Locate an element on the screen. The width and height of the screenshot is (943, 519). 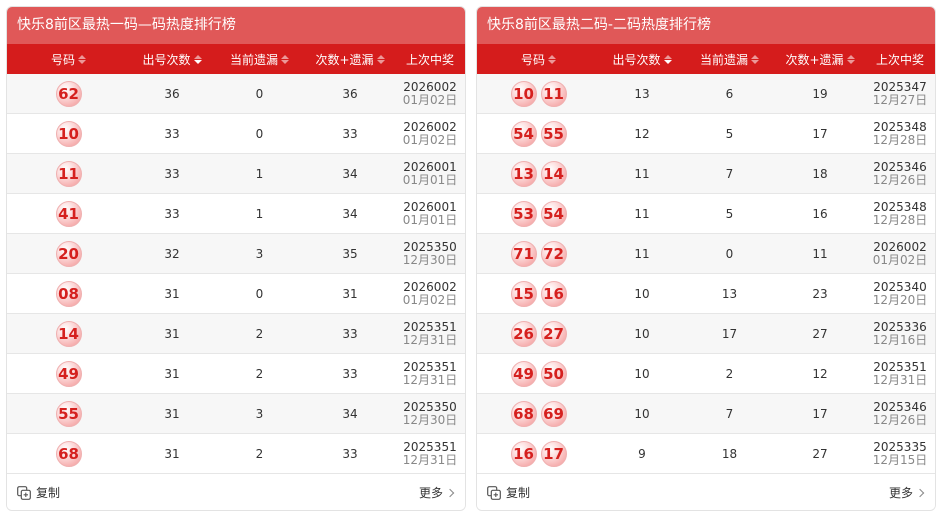
number-balls: 54 55 is located at coordinates (538, 133).